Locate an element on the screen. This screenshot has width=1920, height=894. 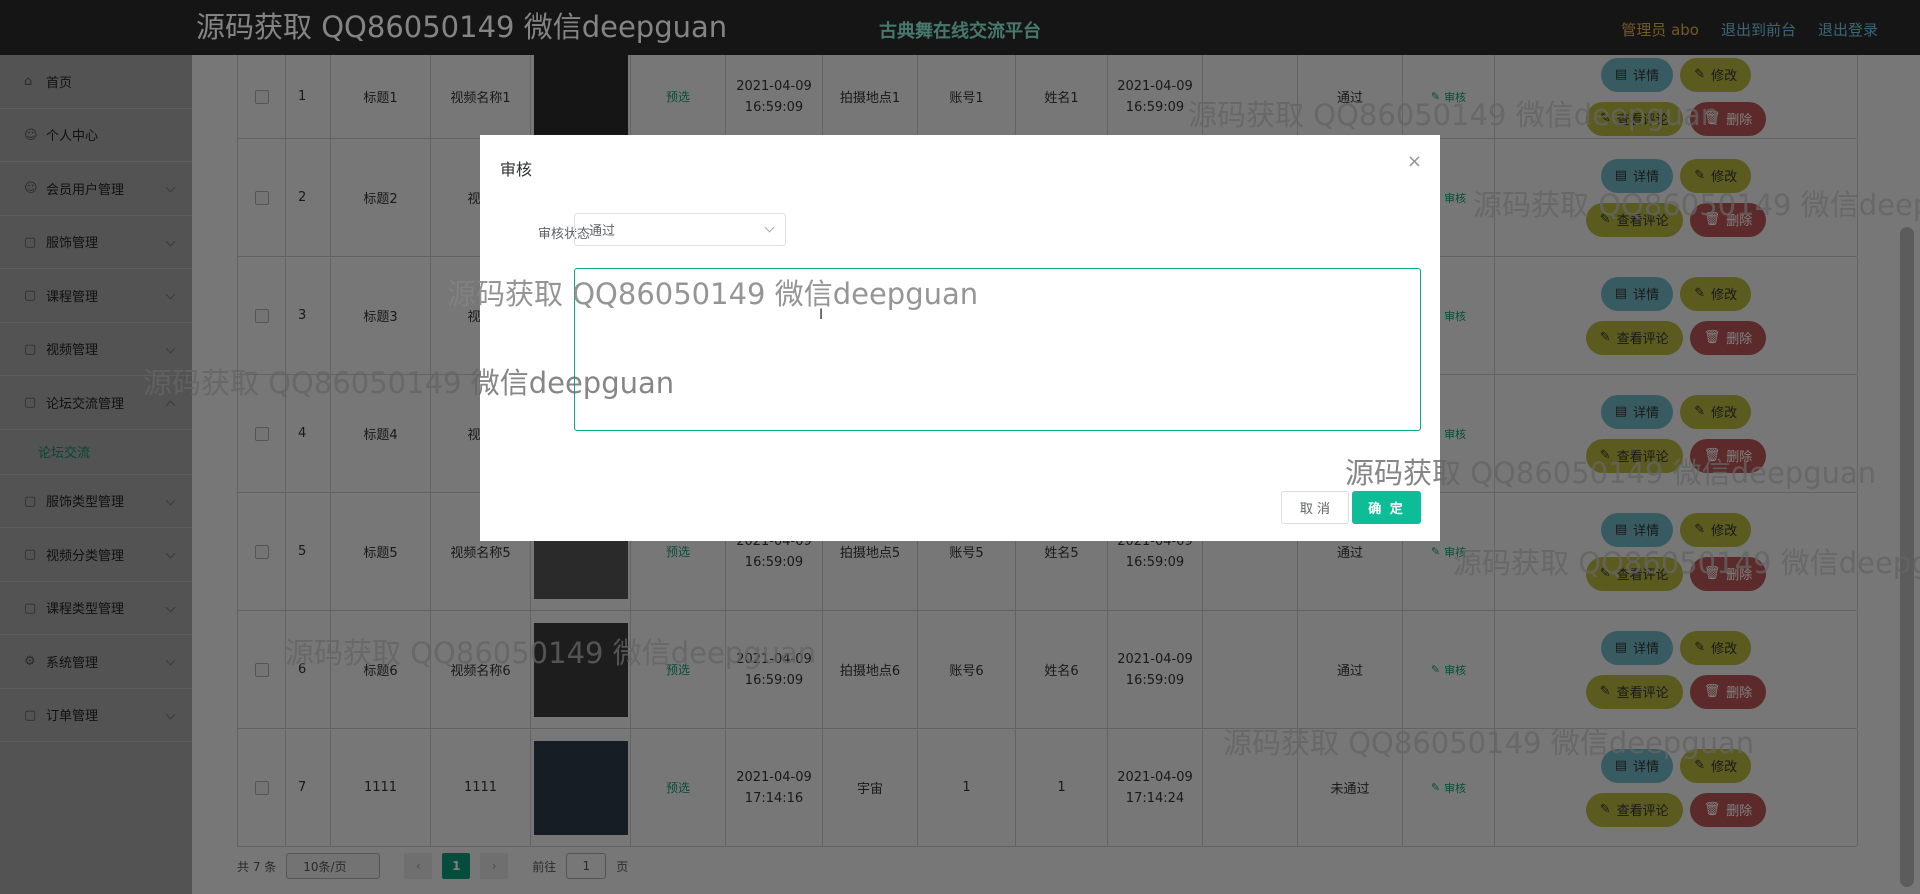
cancel-button: 取 消 is located at coordinates (1315, 507).